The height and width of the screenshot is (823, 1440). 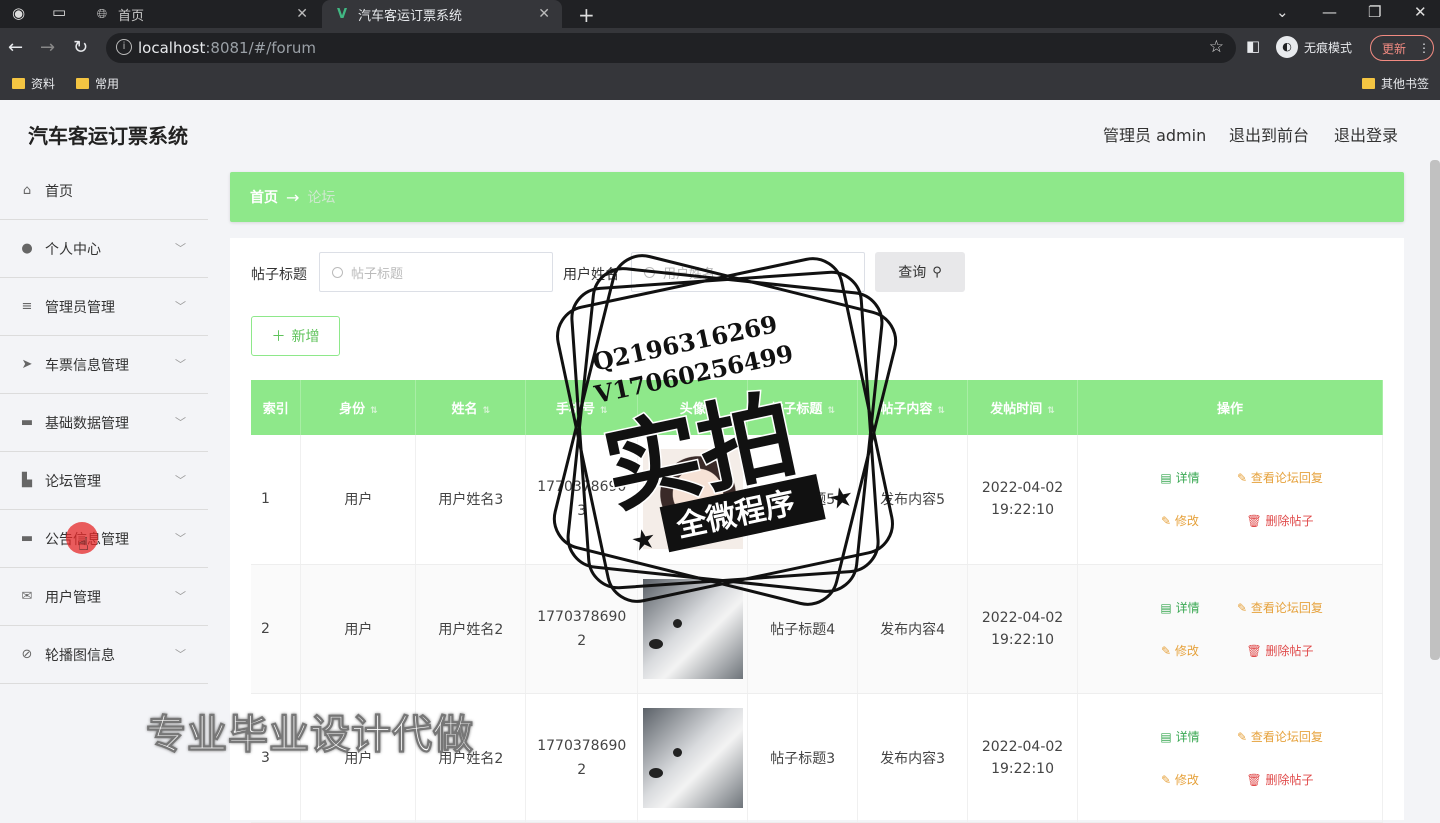 I want to click on column-header: 发帖时间 ⇅, so click(x=1023, y=407).